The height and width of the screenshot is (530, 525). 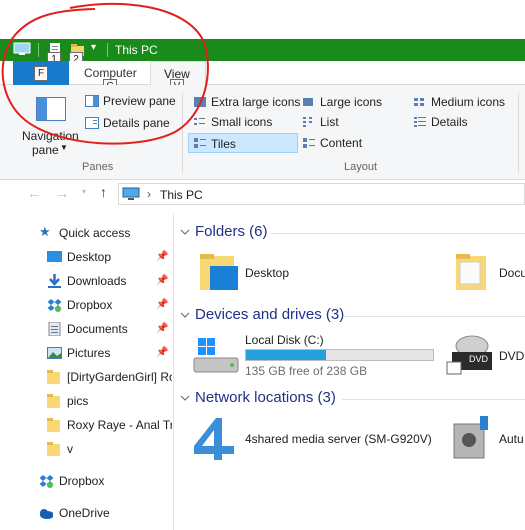 What do you see at coordinates (86, 449) in the screenshot?
I see `sidebar-item-folder: v` at bounding box center [86, 449].